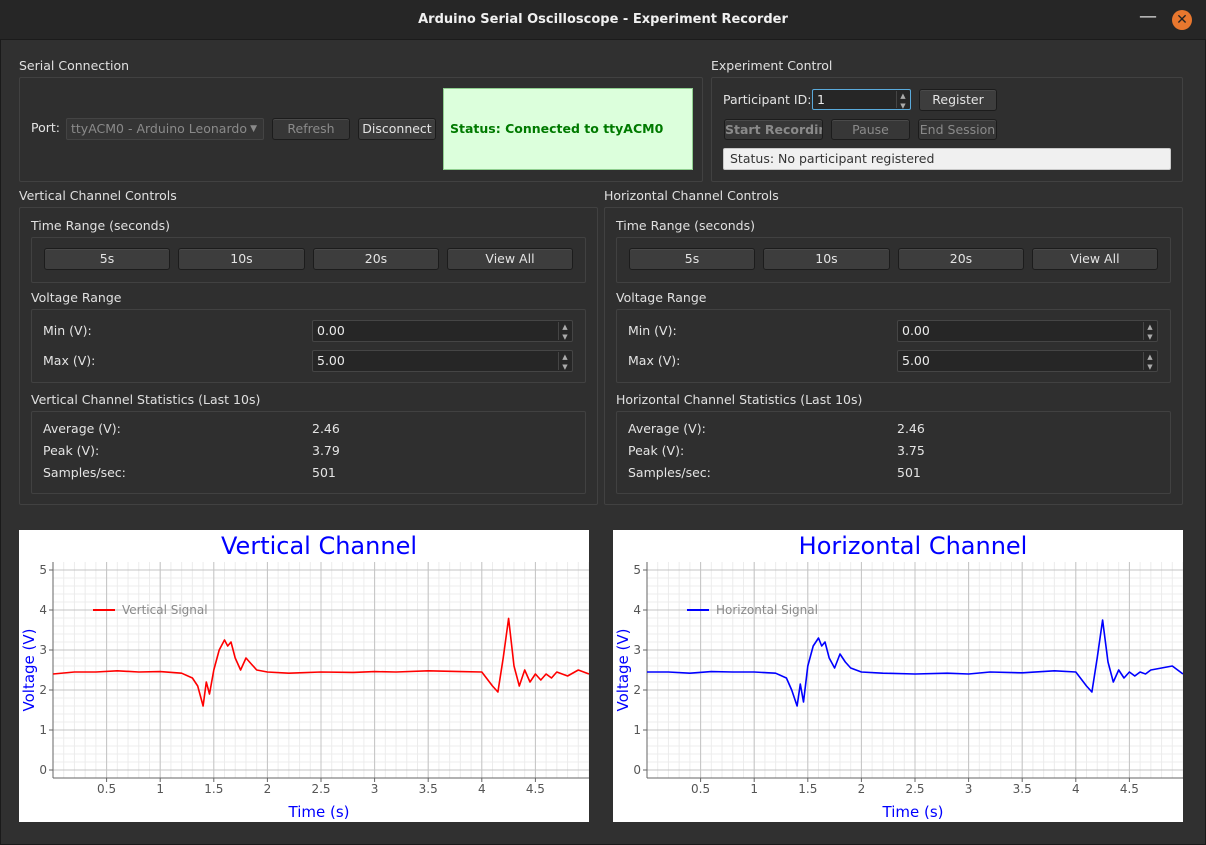 The height and width of the screenshot is (845, 1206). Describe the element at coordinates (916, 360) in the screenshot. I see `horizontal-max-value: 5.00` at that location.